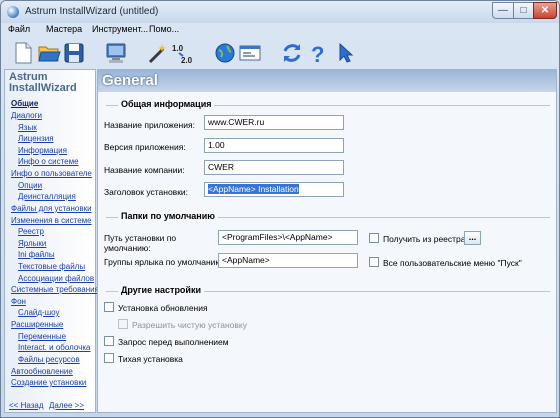  I want to click on sidebar-item-autoupdate: Автообновление, so click(42, 371).